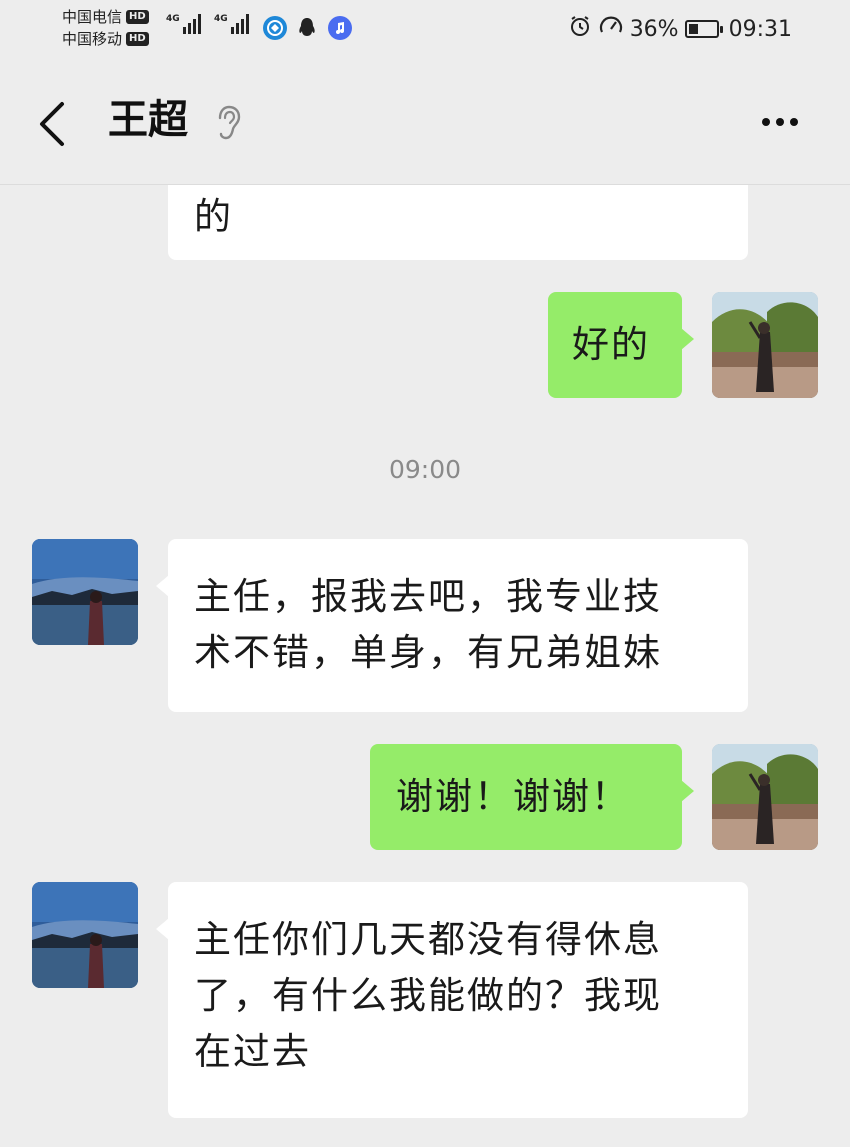 The width and height of the screenshot is (850, 1147). What do you see at coordinates (92, 17) in the screenshot?
I see `carrier-1-label: 中国电信` at bounding box center [92, 17].